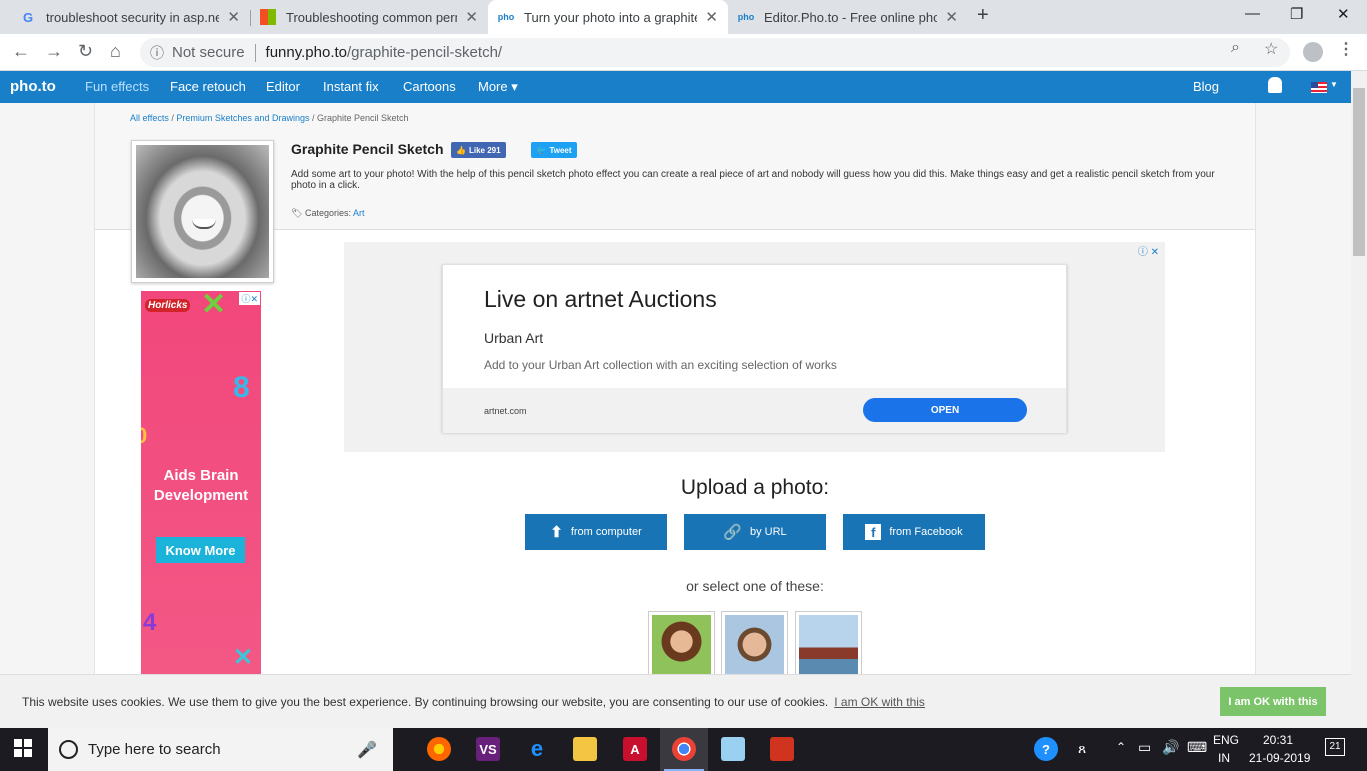 The image size is (1367, 771). What do you see at coordinates (85, 51) in the screenshot?
I see `reload-icon: ↻` at bounding box center [85, 51].